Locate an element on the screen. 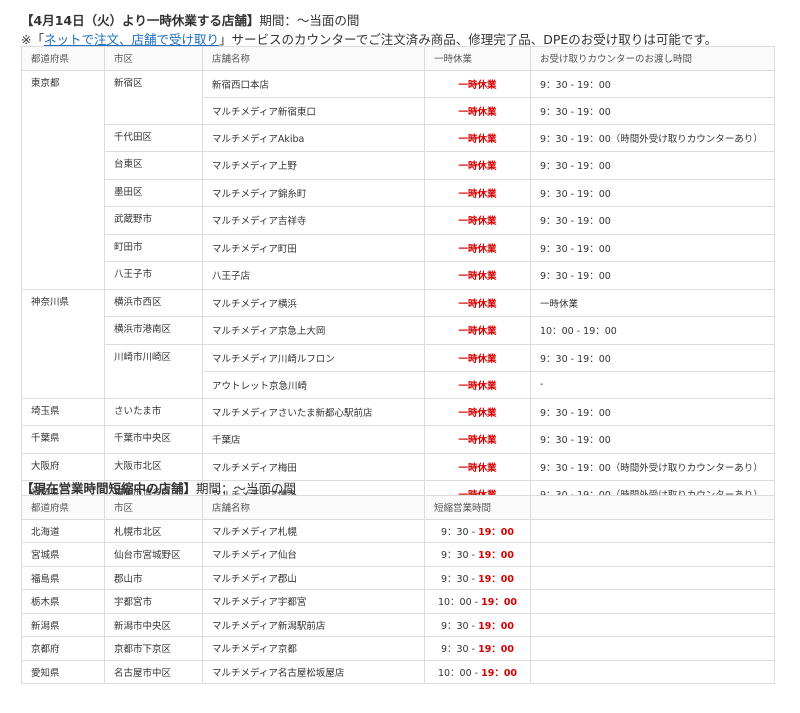 The width and height of the screenshot is (800, 713). table-row: 墨田区 マルチメディア錦糸町 一時休業 9：30 - 19：00 is located at coordinates (398, 192).